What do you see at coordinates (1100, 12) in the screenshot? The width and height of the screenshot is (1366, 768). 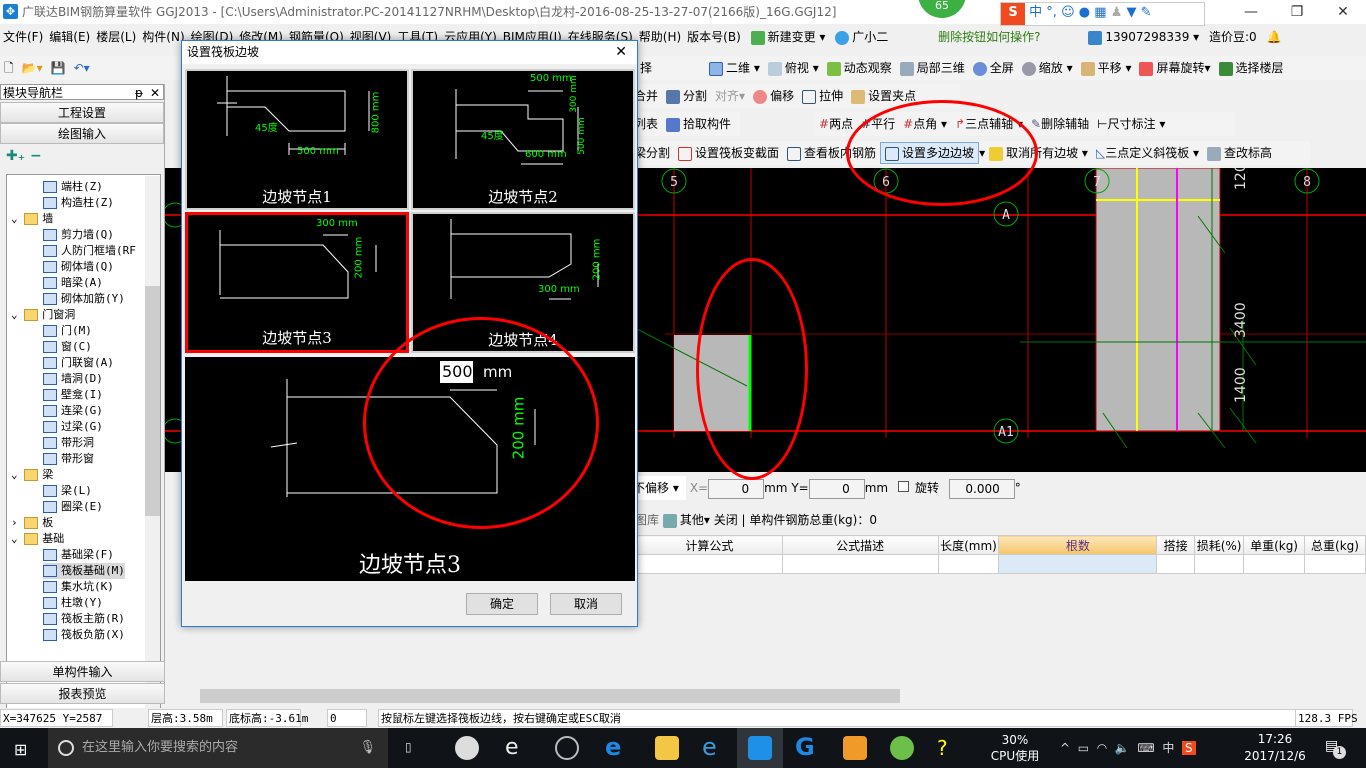 I see `ime-keyboard-icon: ▦` at bounding box center [1100, 12].